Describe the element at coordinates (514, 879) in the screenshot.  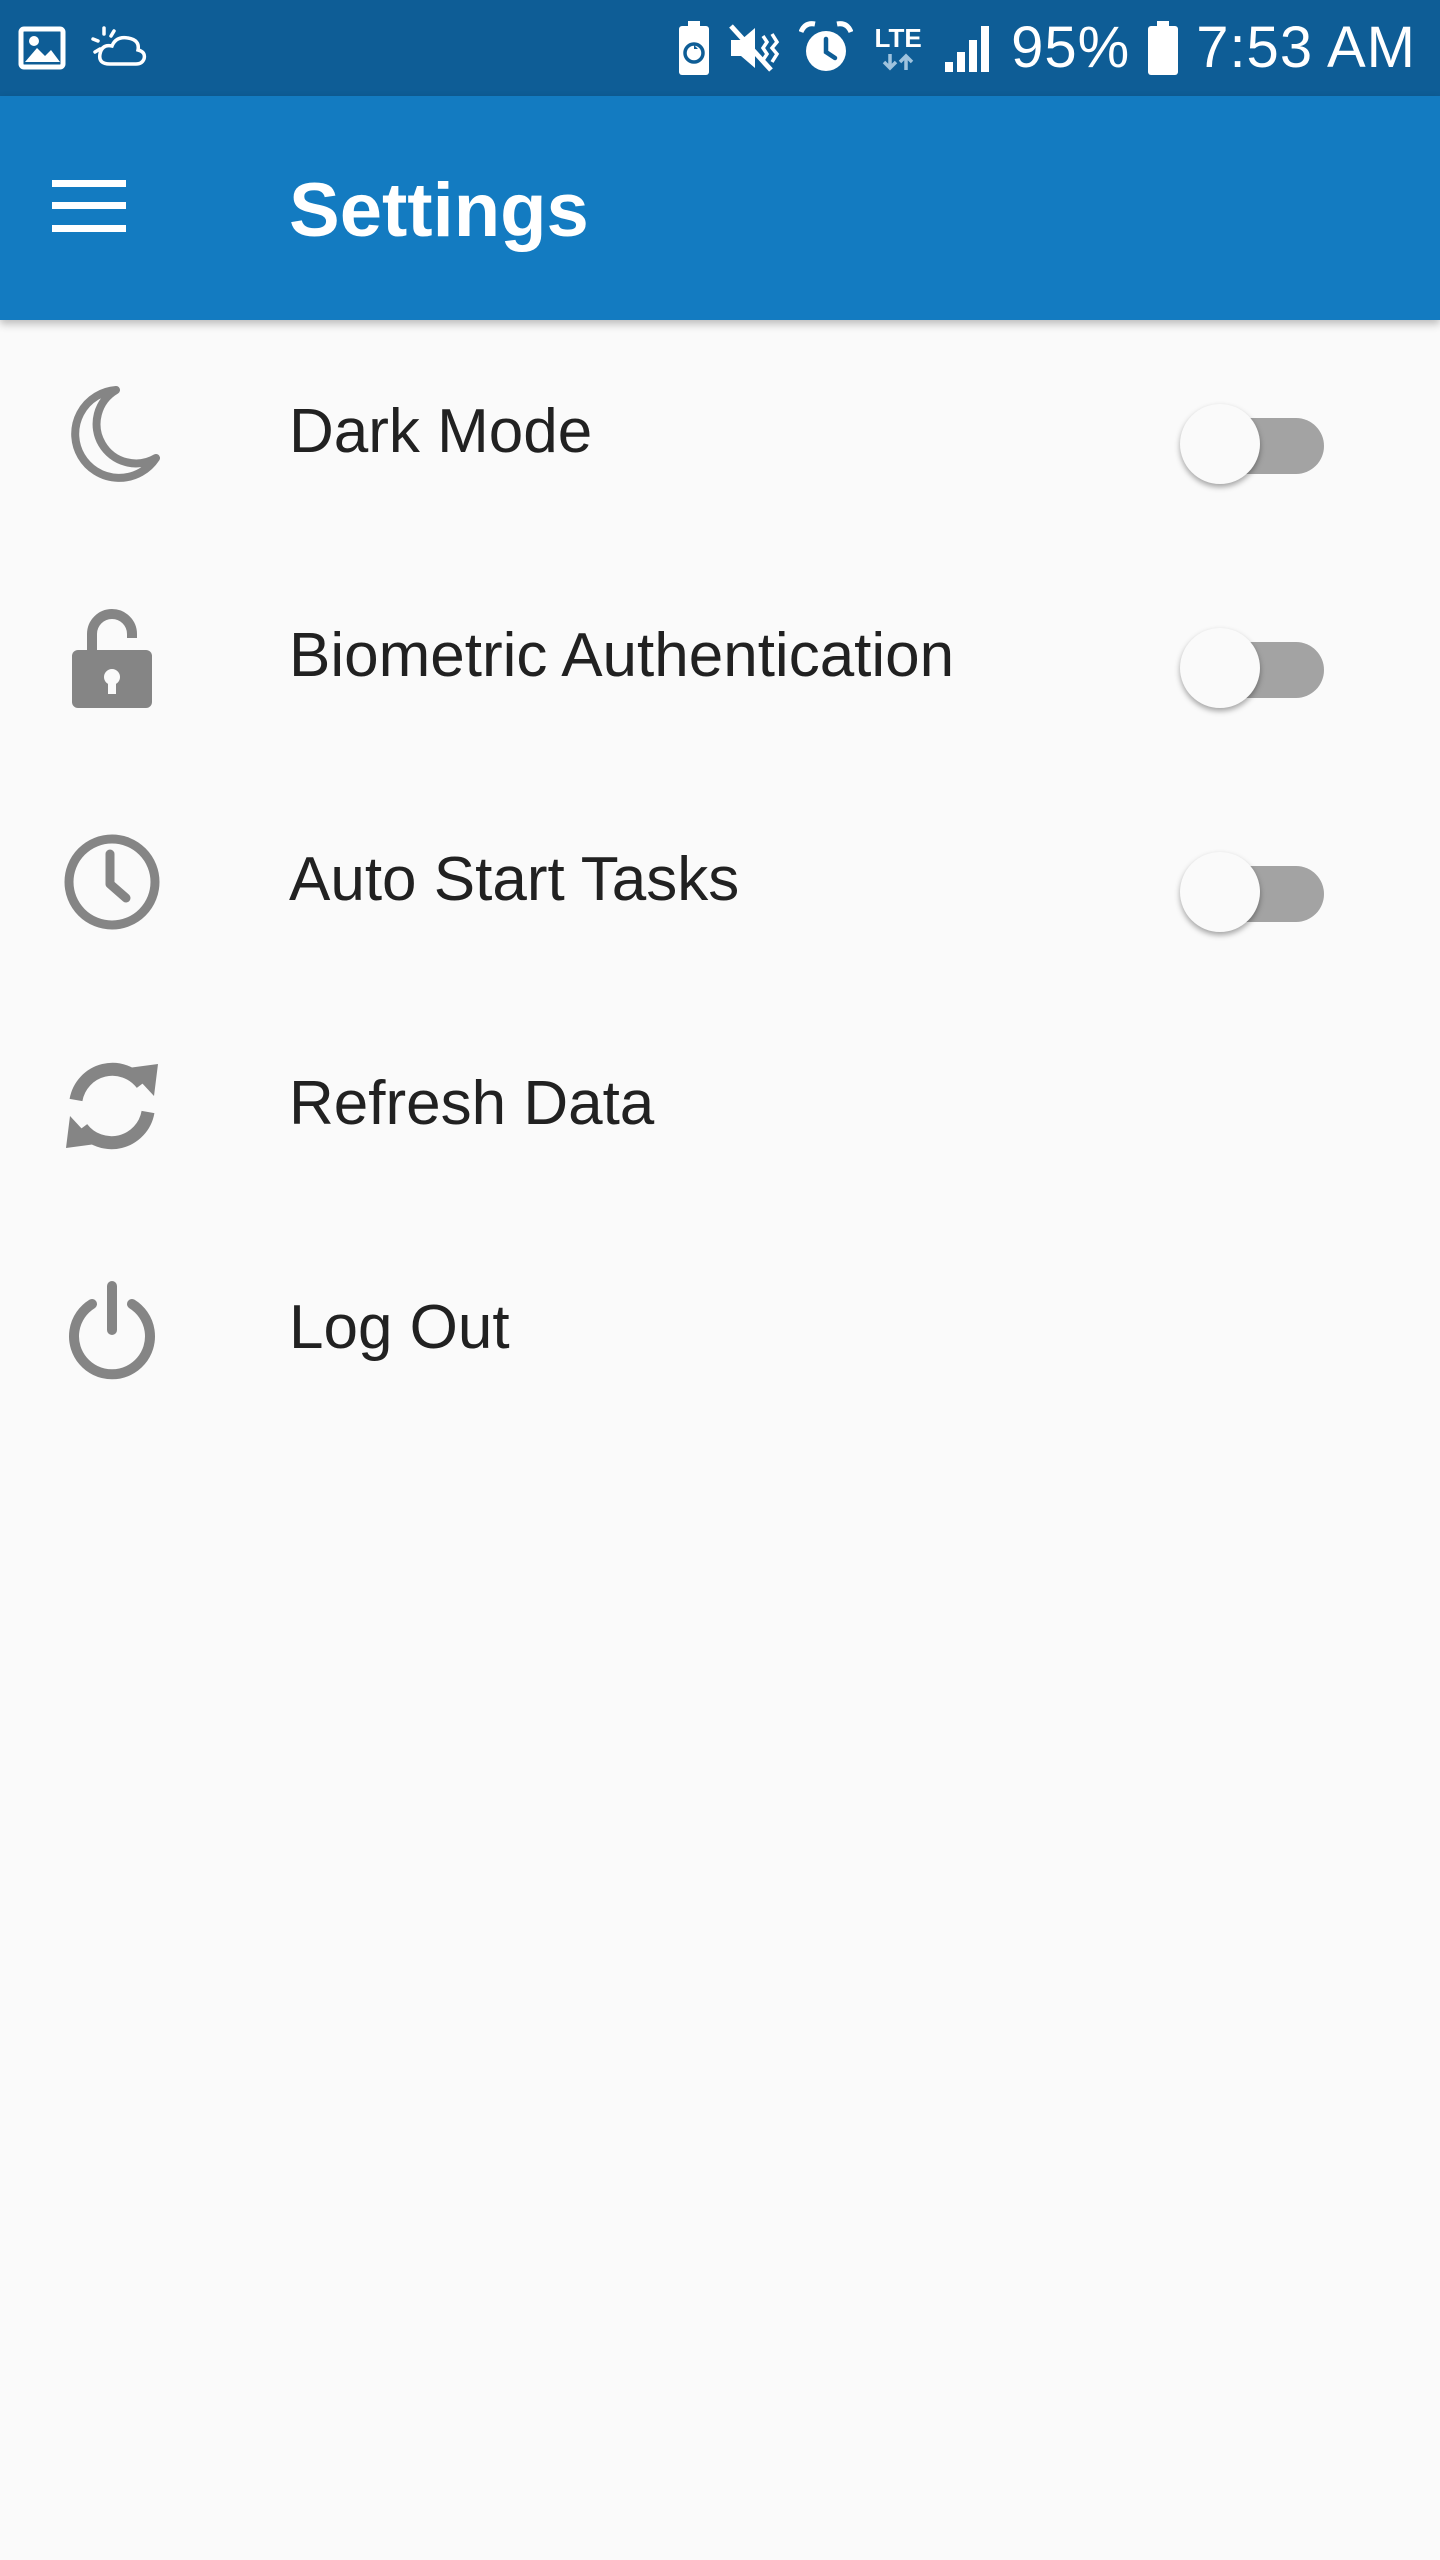
I see `setting-label-auto-start-tasks: Auto Start Tasks` at that location.